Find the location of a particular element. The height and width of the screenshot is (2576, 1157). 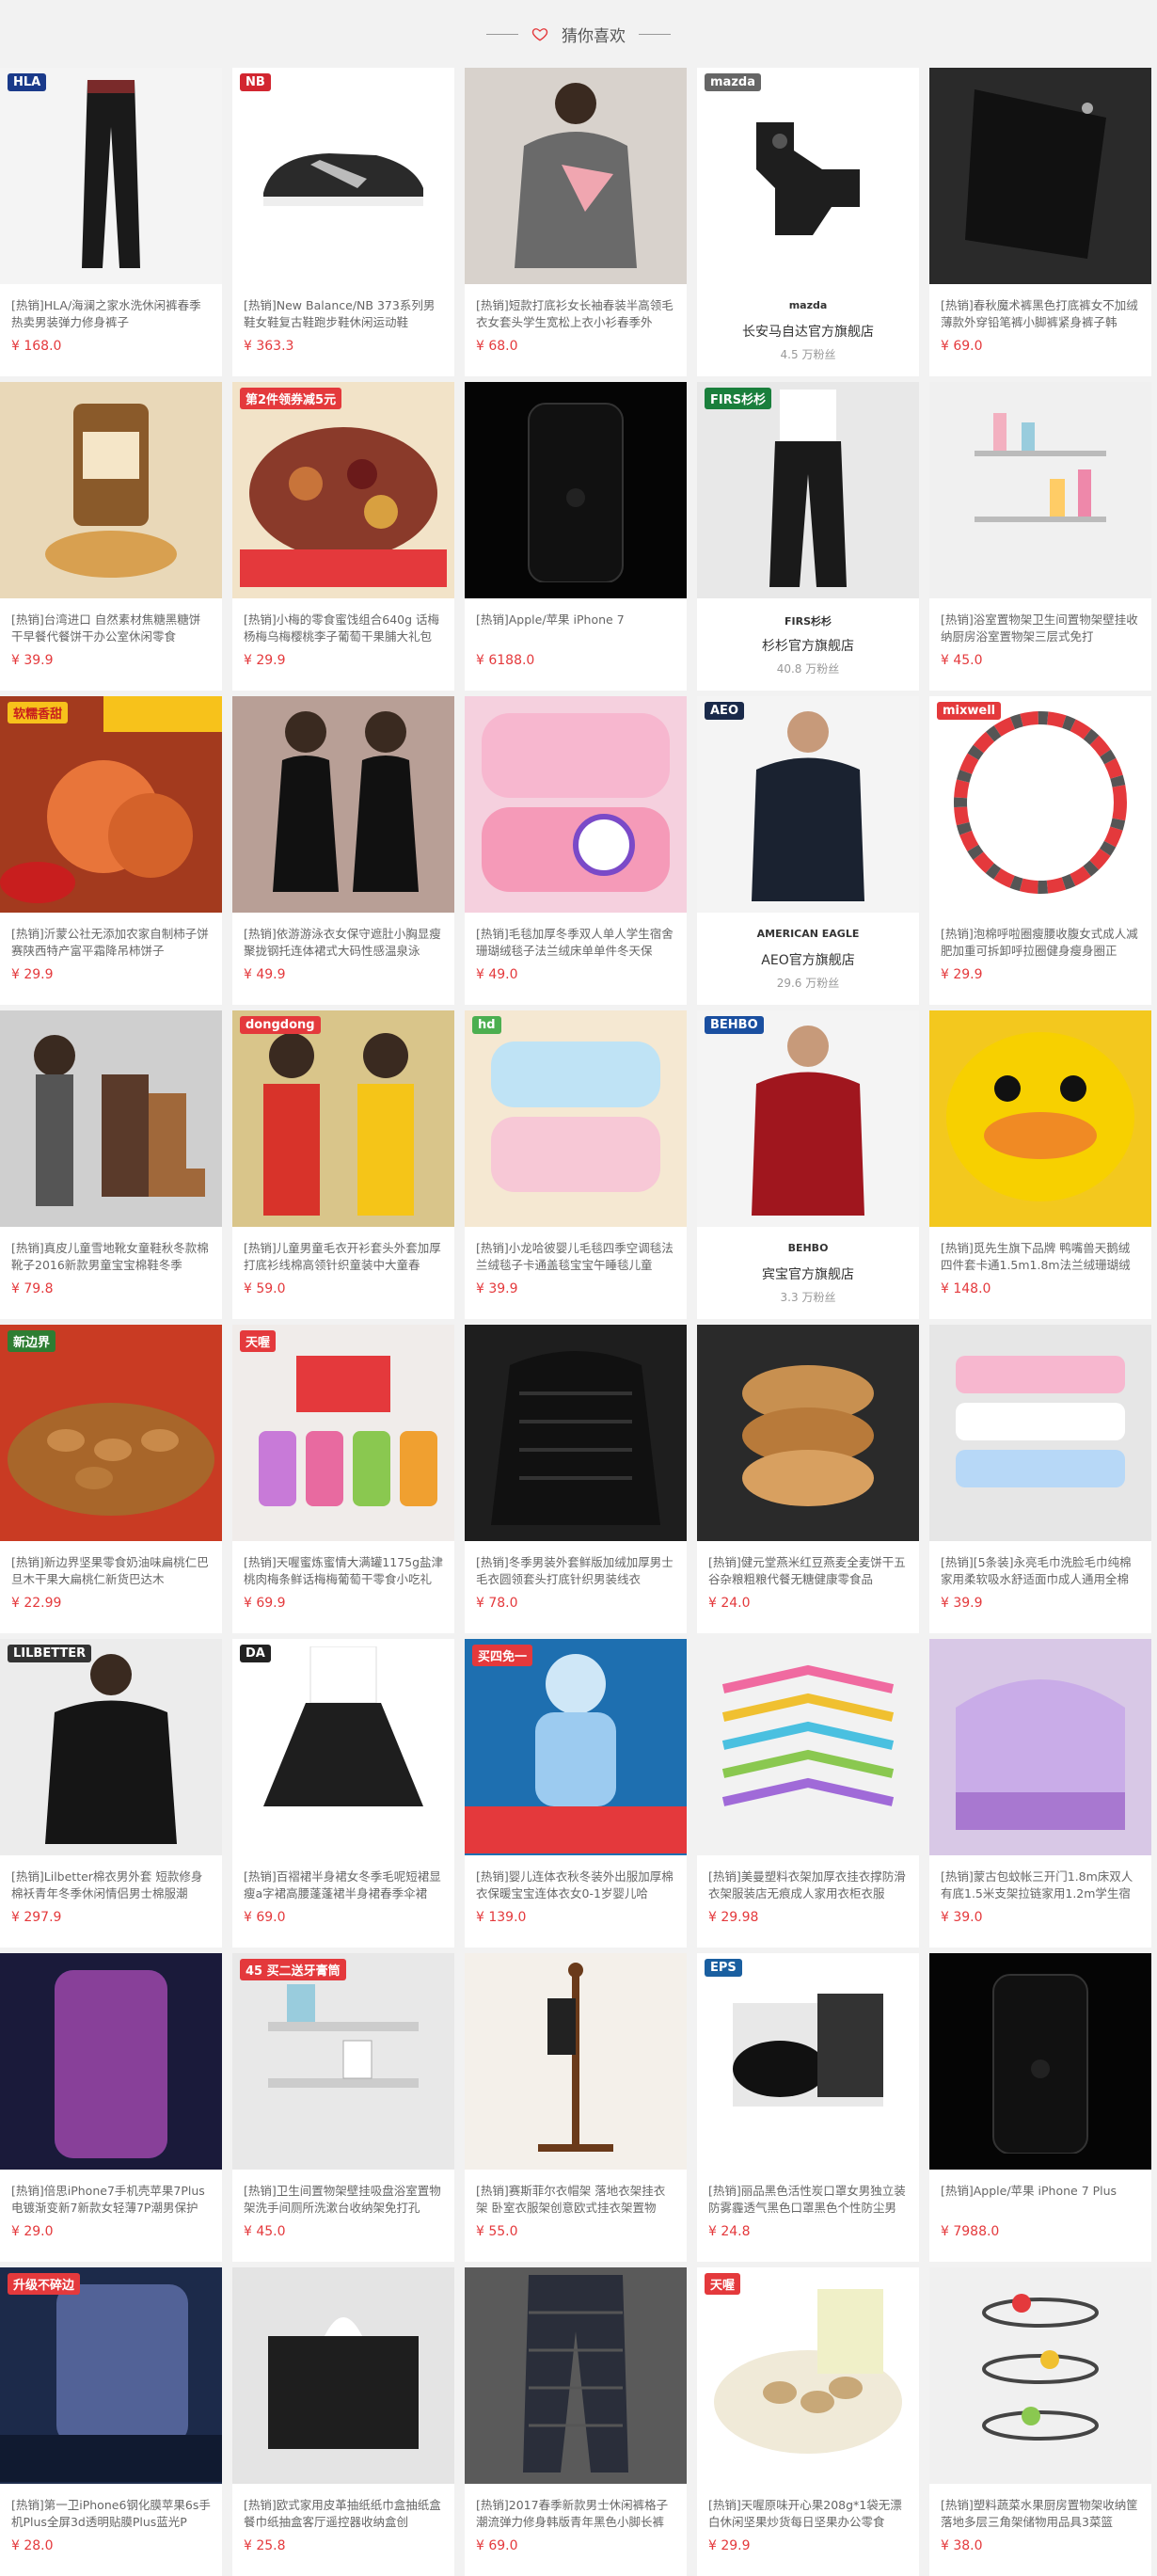

product-card: [热销]短款打底衫女长袖春装半高领毛衣女套头学生宽松上衣小衫春季外 ¥ 68.0 is located at coordinates (576, 222).